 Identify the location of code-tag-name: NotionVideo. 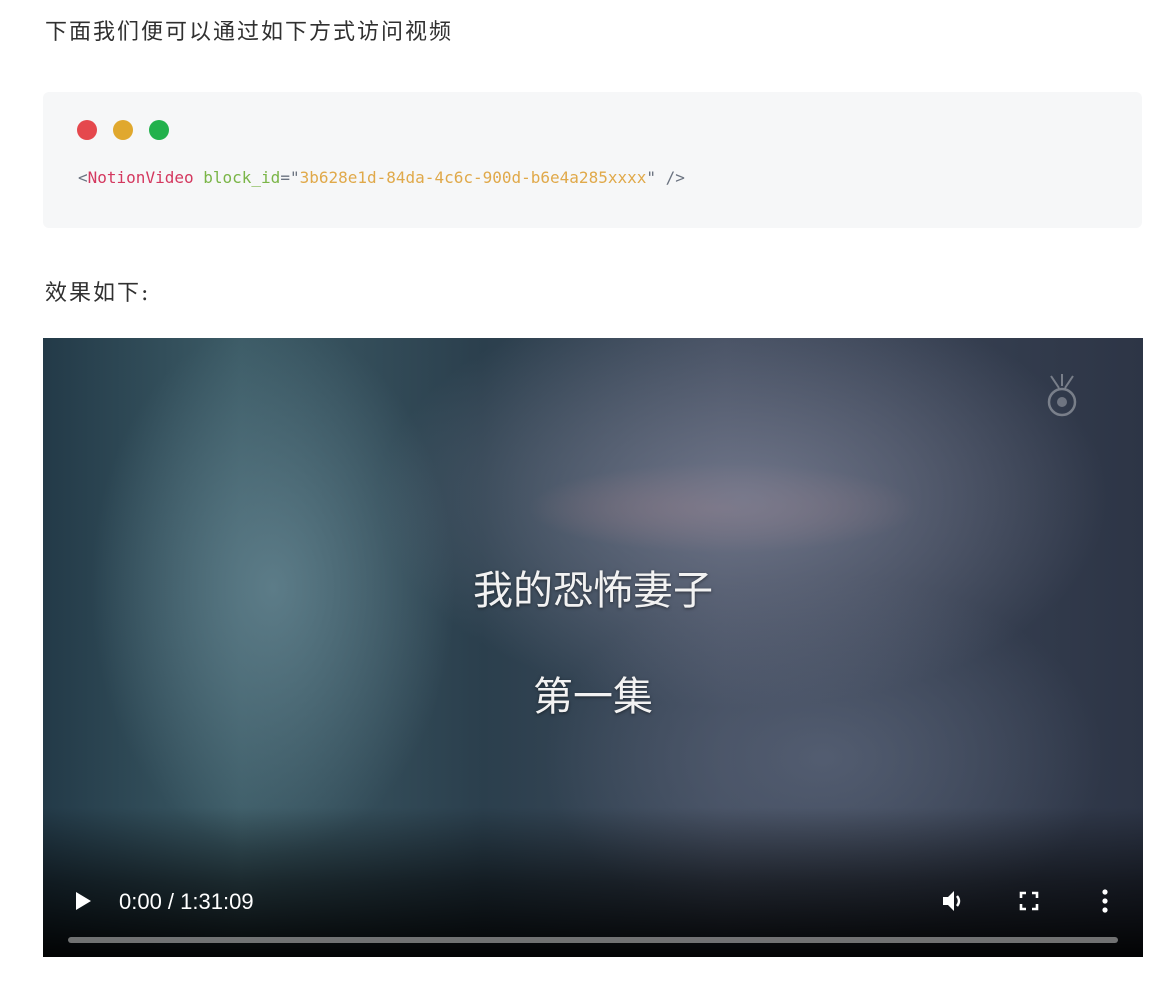
(140, 177).